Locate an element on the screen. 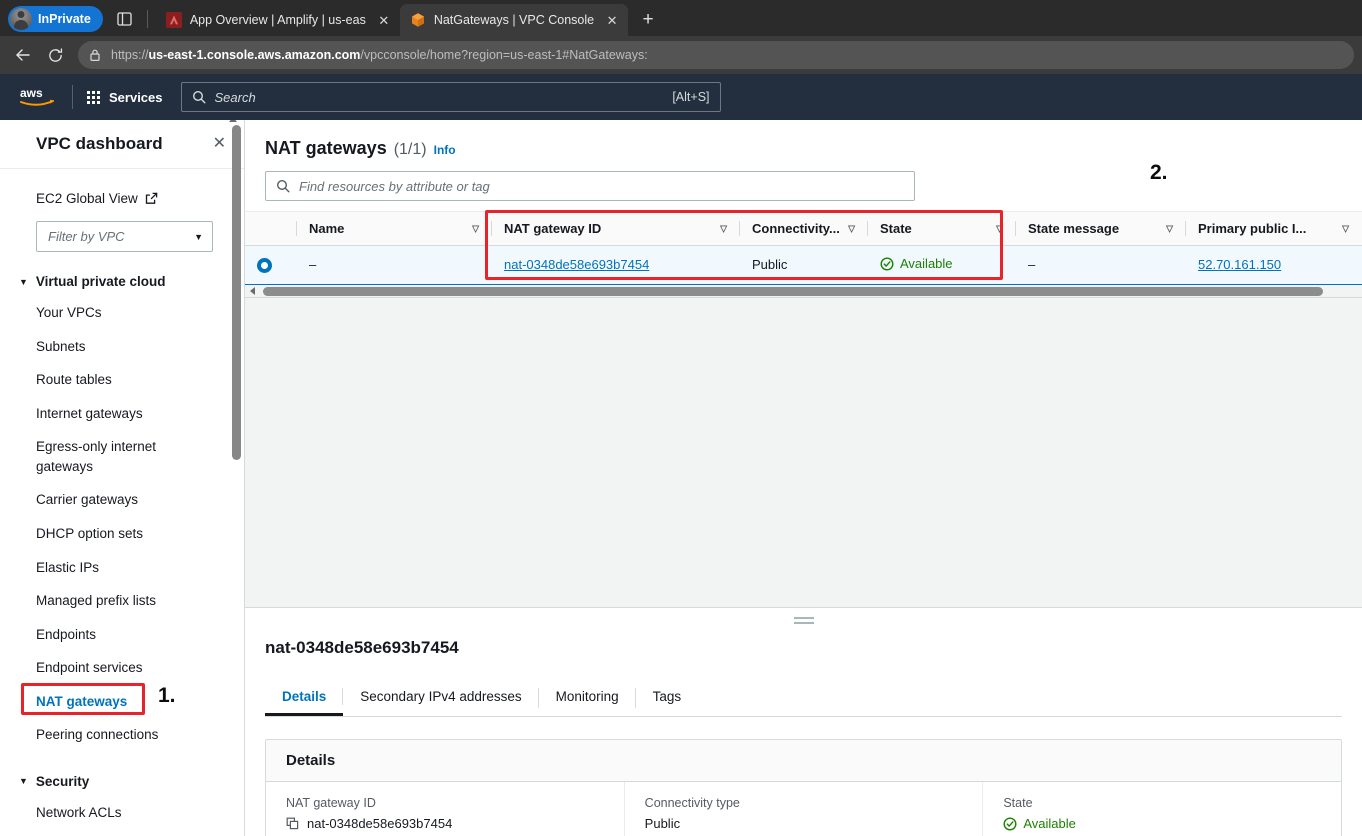 The width and height of the screenshot is (1362, 836). column-header-connectivity: Connectivity... ▽ is located at coordinates (804, 228).